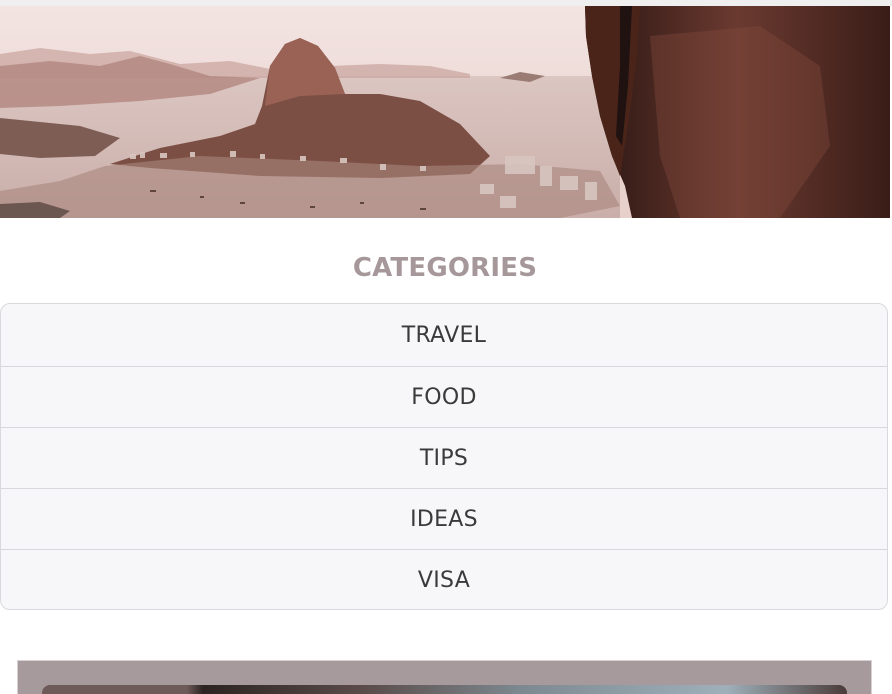 The image size is (892, 694). Describe the element at coordinates (445, 268) in the screenshot. I see `categories-title: CATEGORIES` at that location.